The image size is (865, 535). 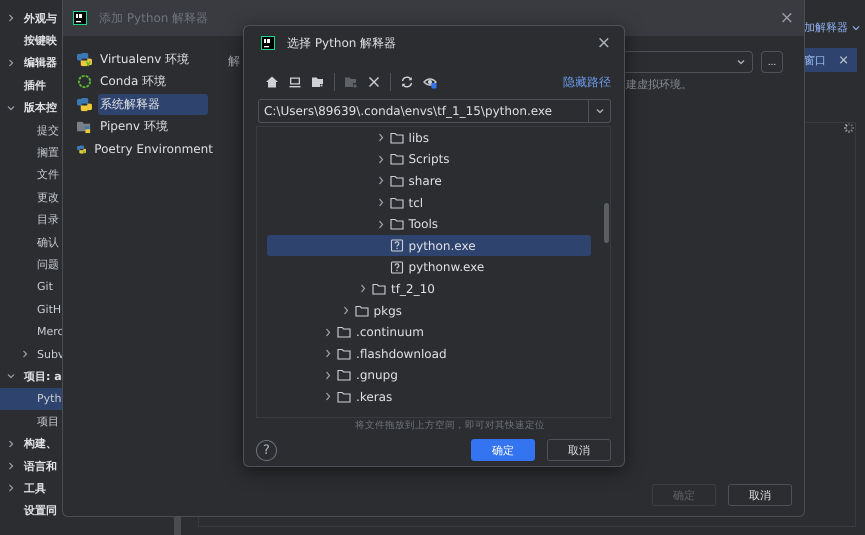 What do you see at coordinates (374, 82) in the screenshot?
I see `close-icon` at bounding box center [374, 82].